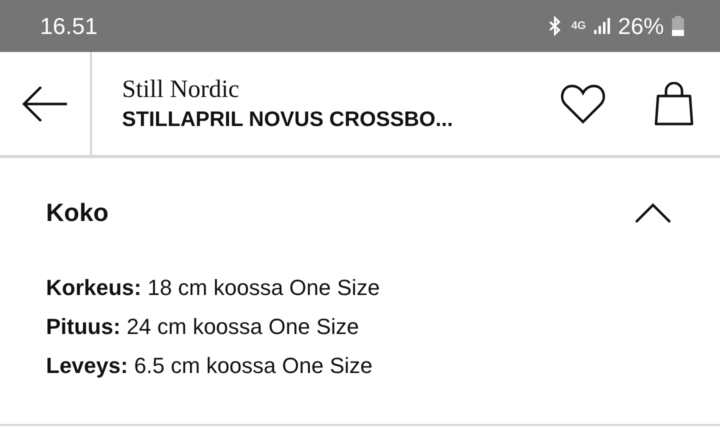 Image resolution: width=720 pixels, height=428 pixels. Describe the element at coordinates (203, 327) in the screenshot. I see `size-detail: Pituus: 24 cm koossa One Size` at that location.